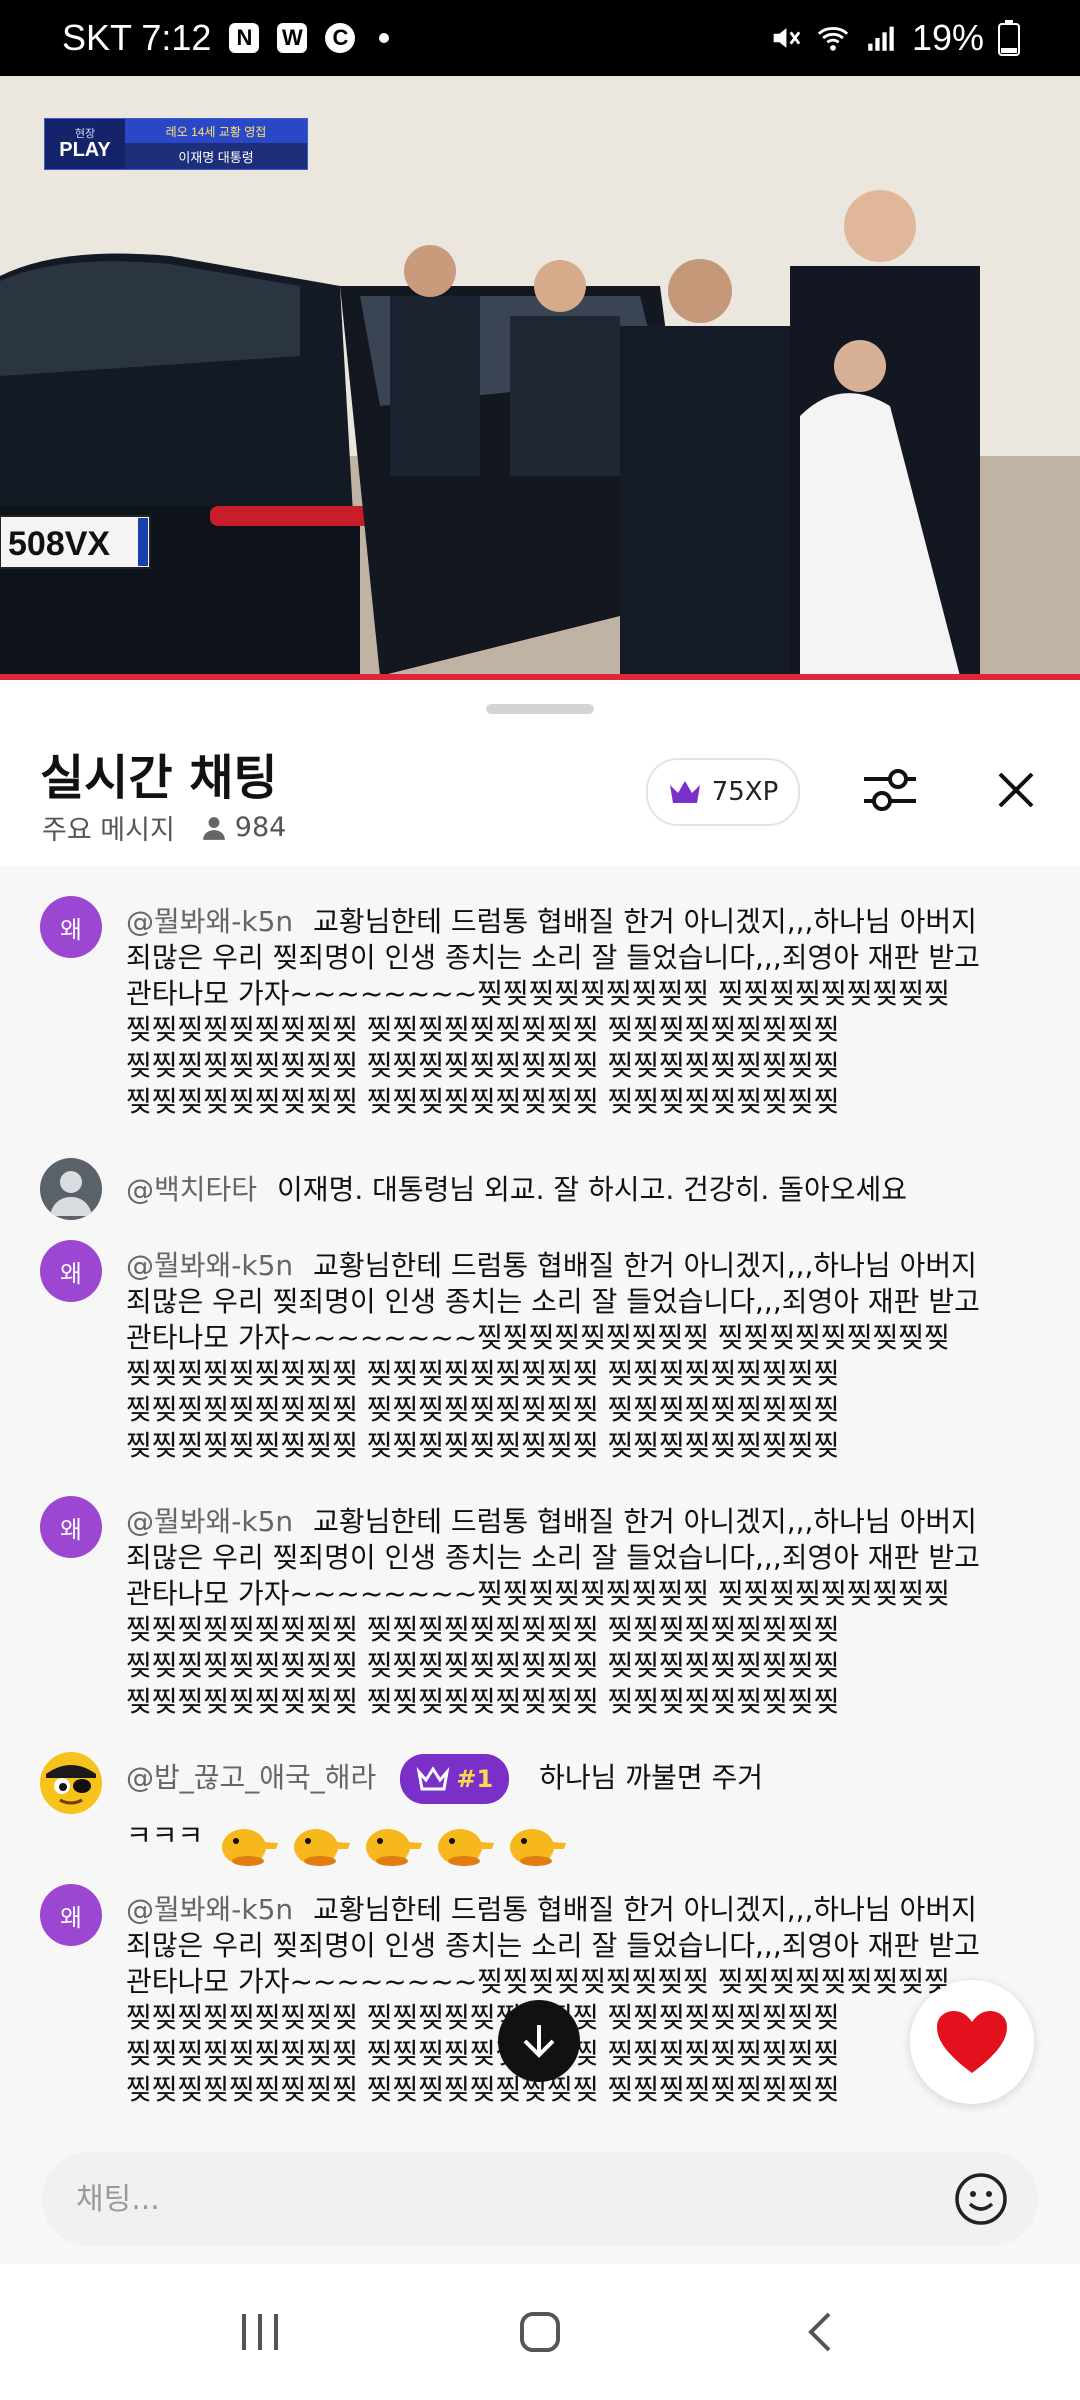 Image resolution: width=1080 pixels, height=2400 pixels. I want to click on sliders-icon, so click(890, 790).